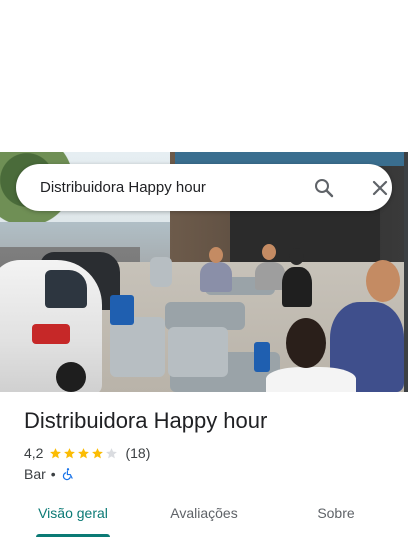  I want to click on place-tabs: Visão geral Avaliações Sobre, so click(204, 520).